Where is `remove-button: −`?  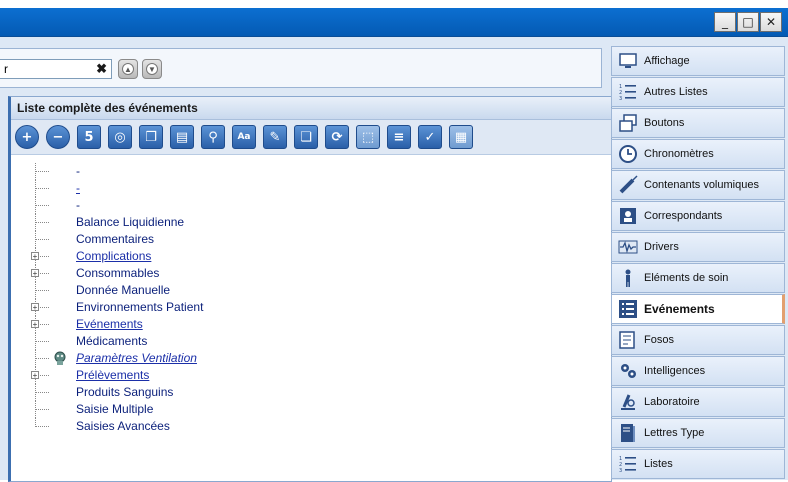 remove-button: − is located at coordinates (58, 137).